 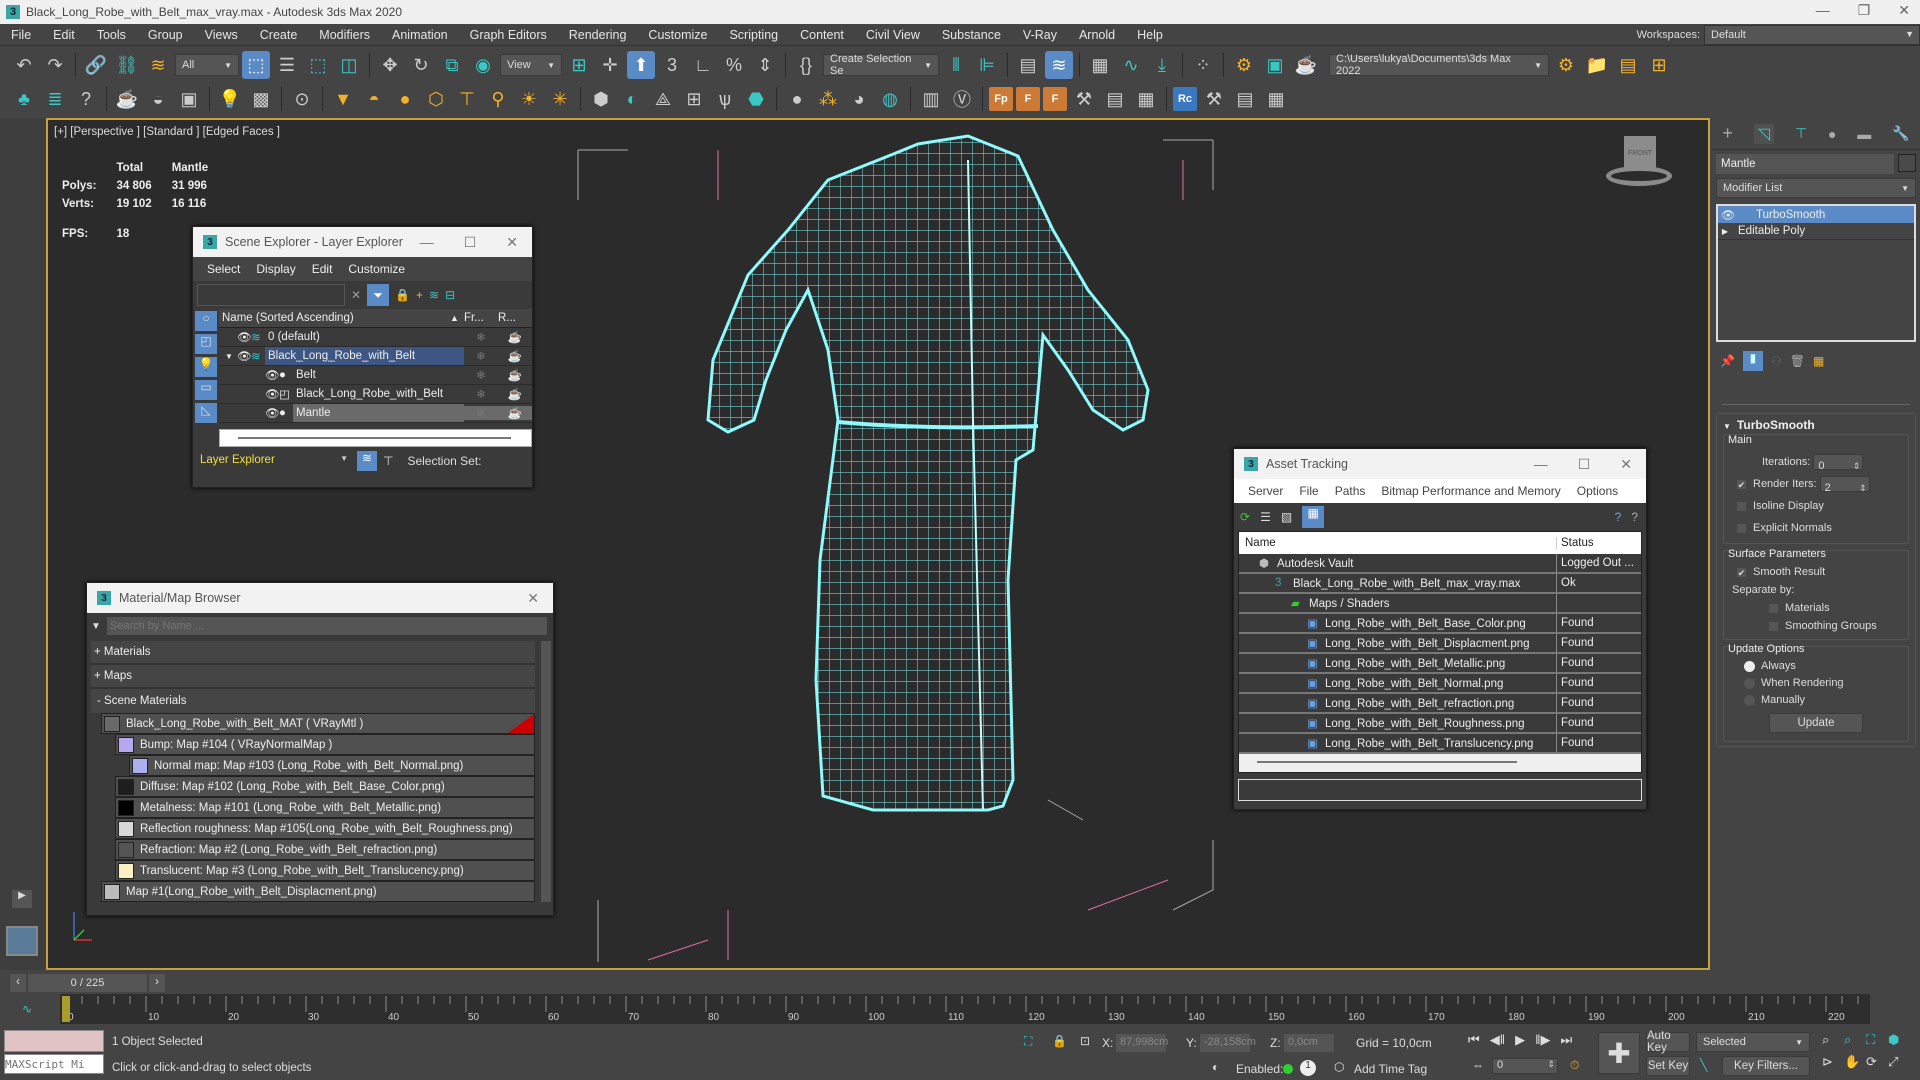 What do you see at coordinates (1833, 1062) in the screenshot?
I see `field-of-view-icon: ⊳` at bounding box center [1833, 1062].